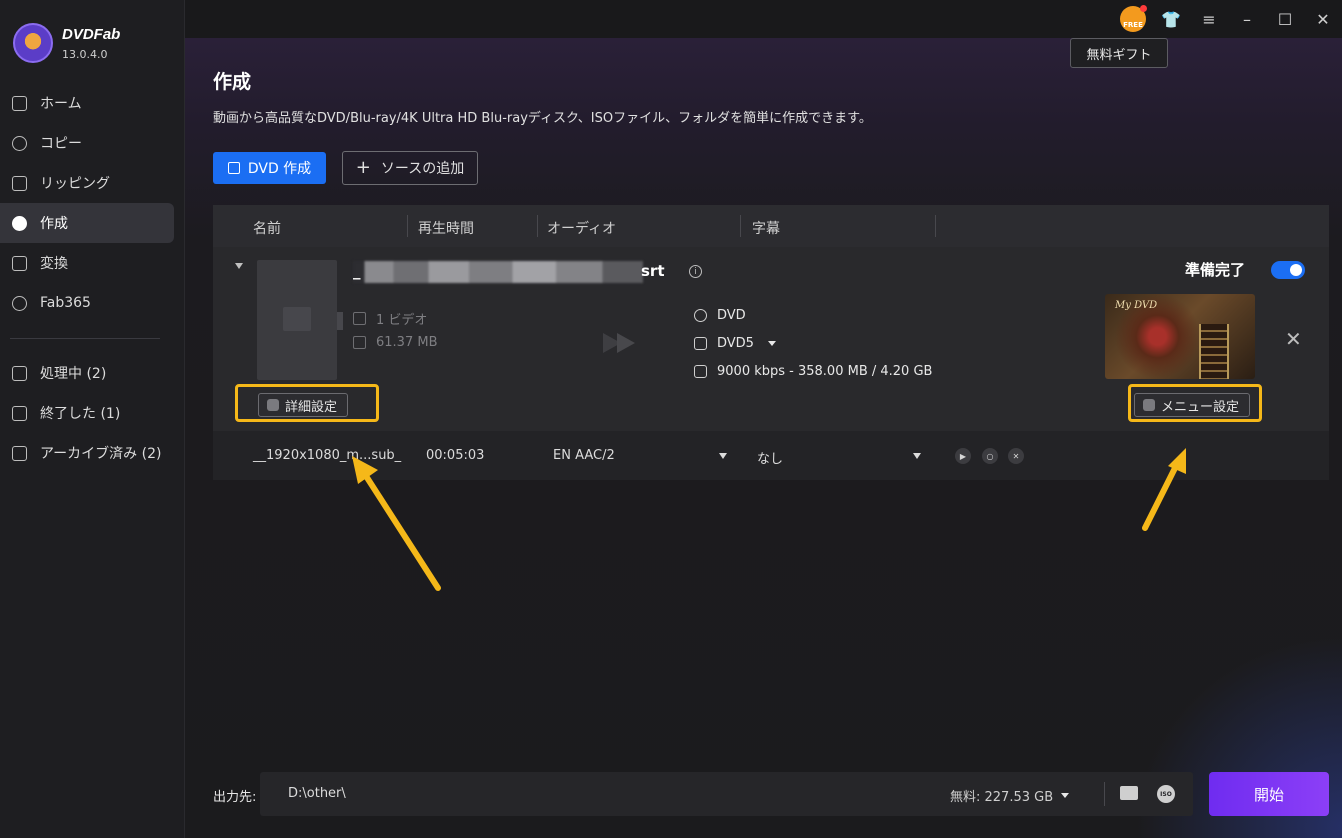 Image resolution: width=1342 pixels, height=838 pixels. What do you see at coordinates (731, 315) in the screenshot?
I see `output-format-label: DVD` at bounding box center [731, 315].